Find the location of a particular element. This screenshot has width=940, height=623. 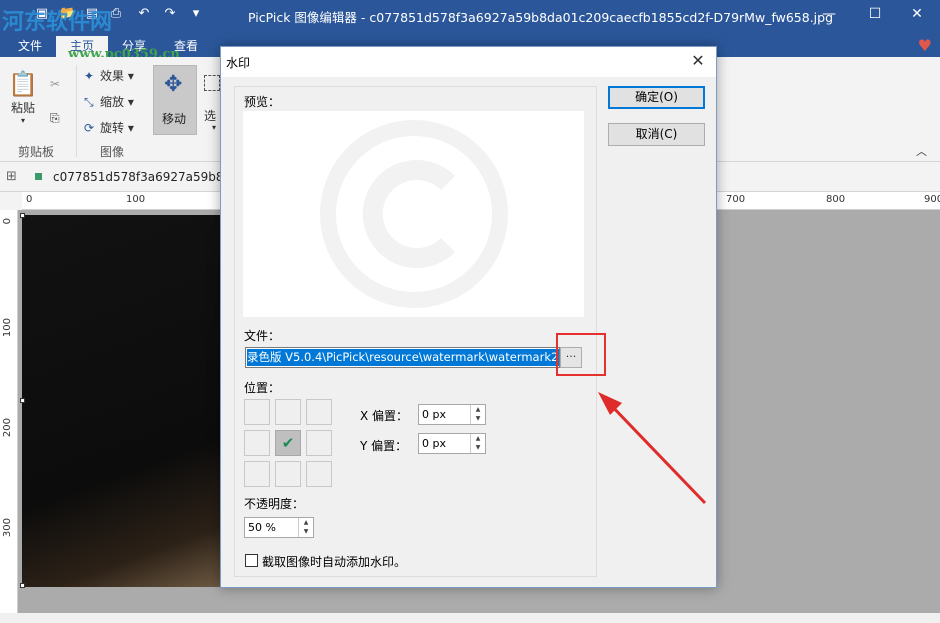

position-bottom-right is located at coordinates (319, 474).